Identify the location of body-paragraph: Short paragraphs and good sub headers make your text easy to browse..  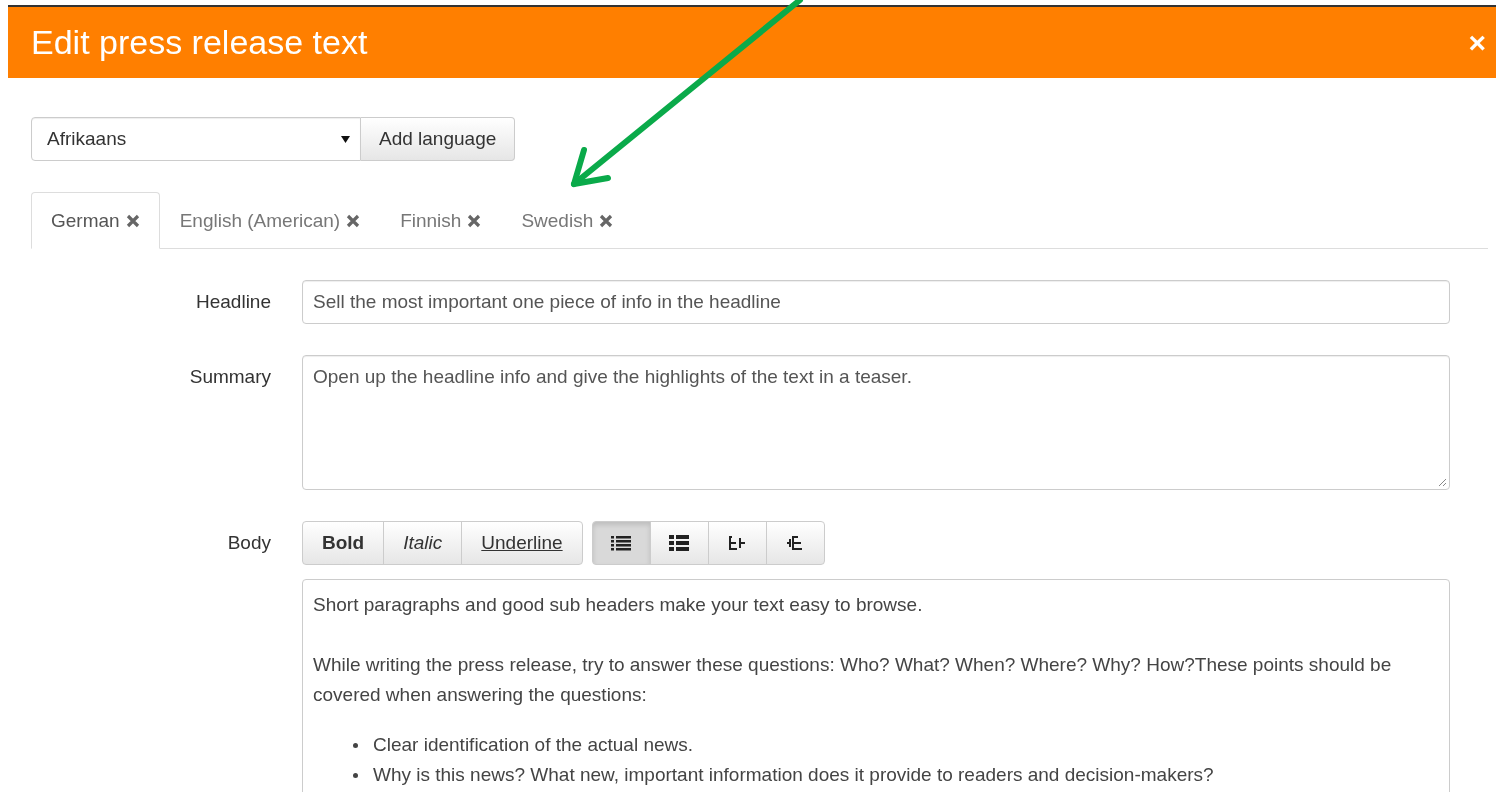
(618, 604).